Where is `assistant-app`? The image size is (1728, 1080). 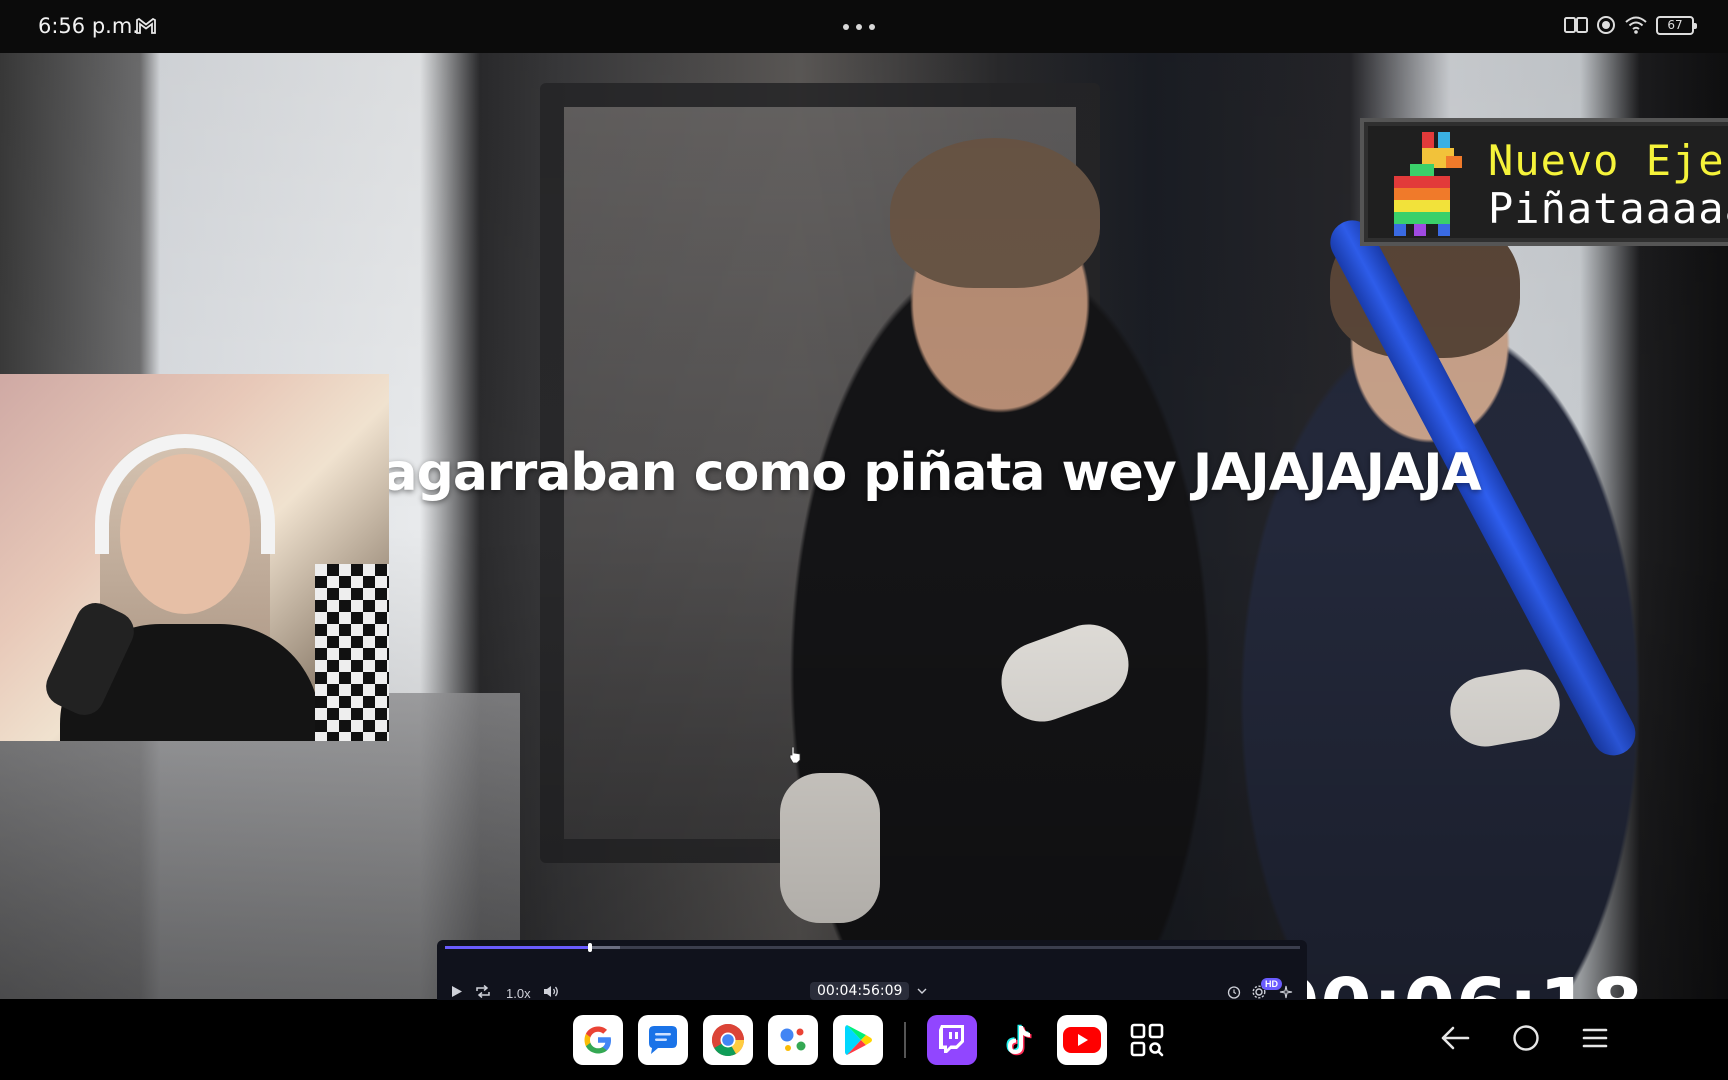 assistant-app is located at coordinates (793, 1040).